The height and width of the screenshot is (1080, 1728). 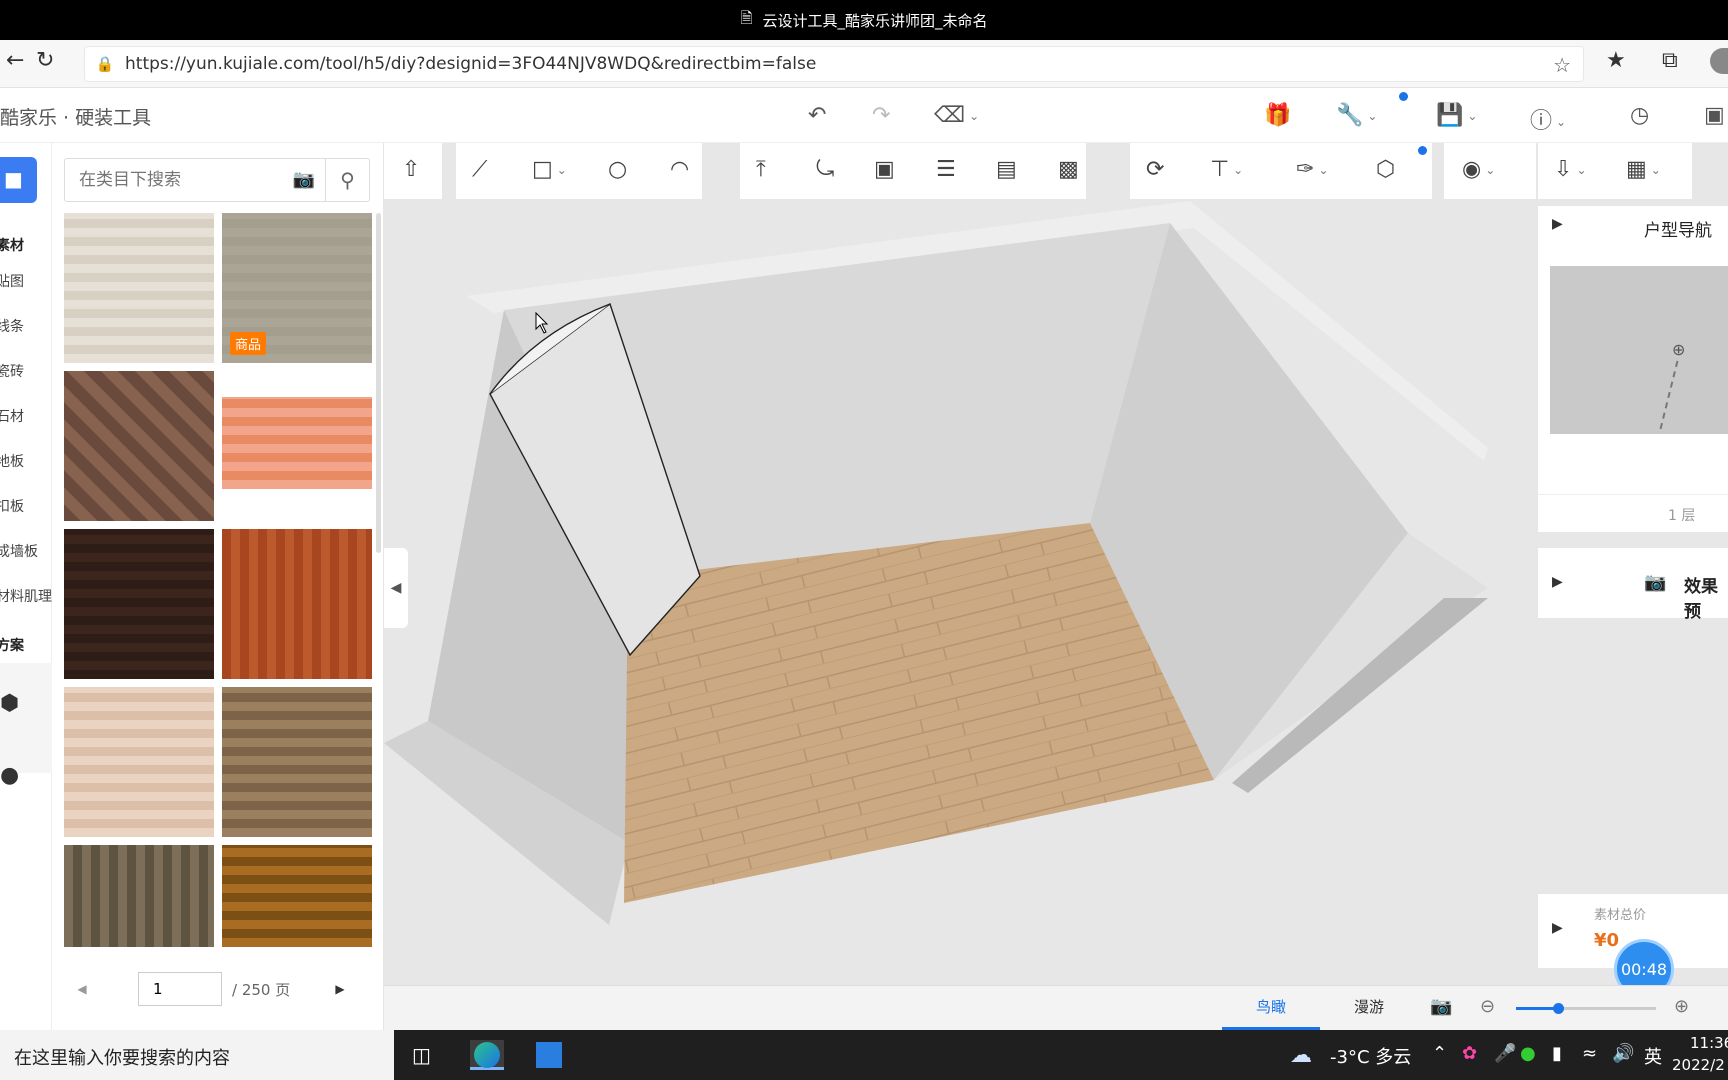 What do you see at coordinates (1478, 169) in the screenshot?
I see `eye-icon: ◉ ⌄` at bounding box center [1478, 169].